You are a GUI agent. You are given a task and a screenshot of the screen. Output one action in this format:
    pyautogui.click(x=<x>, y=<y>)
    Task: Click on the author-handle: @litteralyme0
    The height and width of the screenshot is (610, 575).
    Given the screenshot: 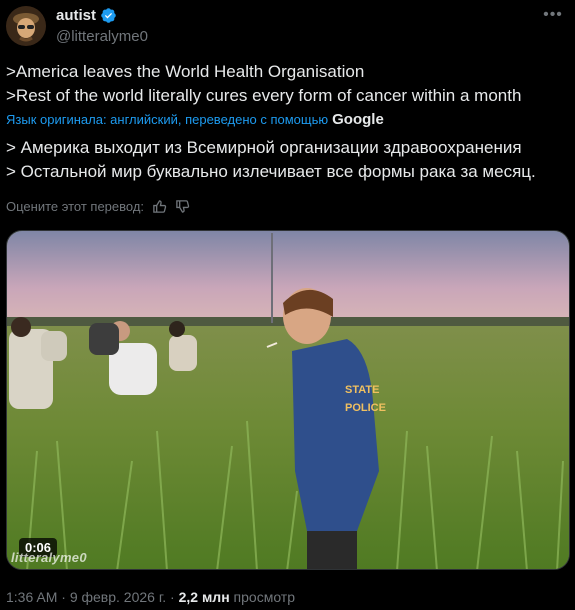 What is the action you would take?
    pyautogui.click(x=102, y=36)
    